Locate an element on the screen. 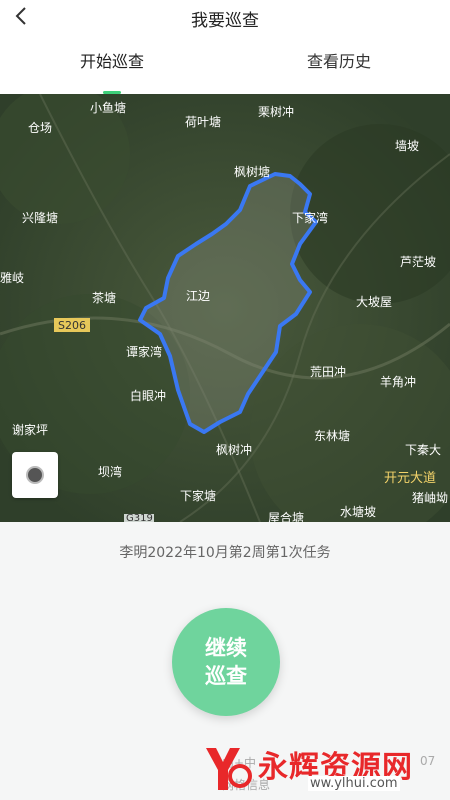 This screenshot has width=450, height=800. map-label: 下家塘 is located at coordinates (198, 495).